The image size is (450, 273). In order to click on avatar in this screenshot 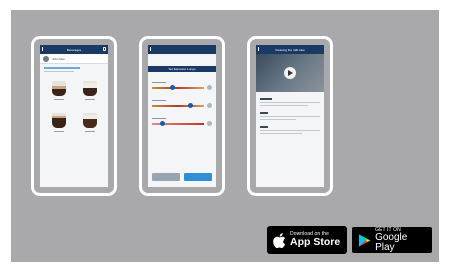, I will do `click(46, 58)`.